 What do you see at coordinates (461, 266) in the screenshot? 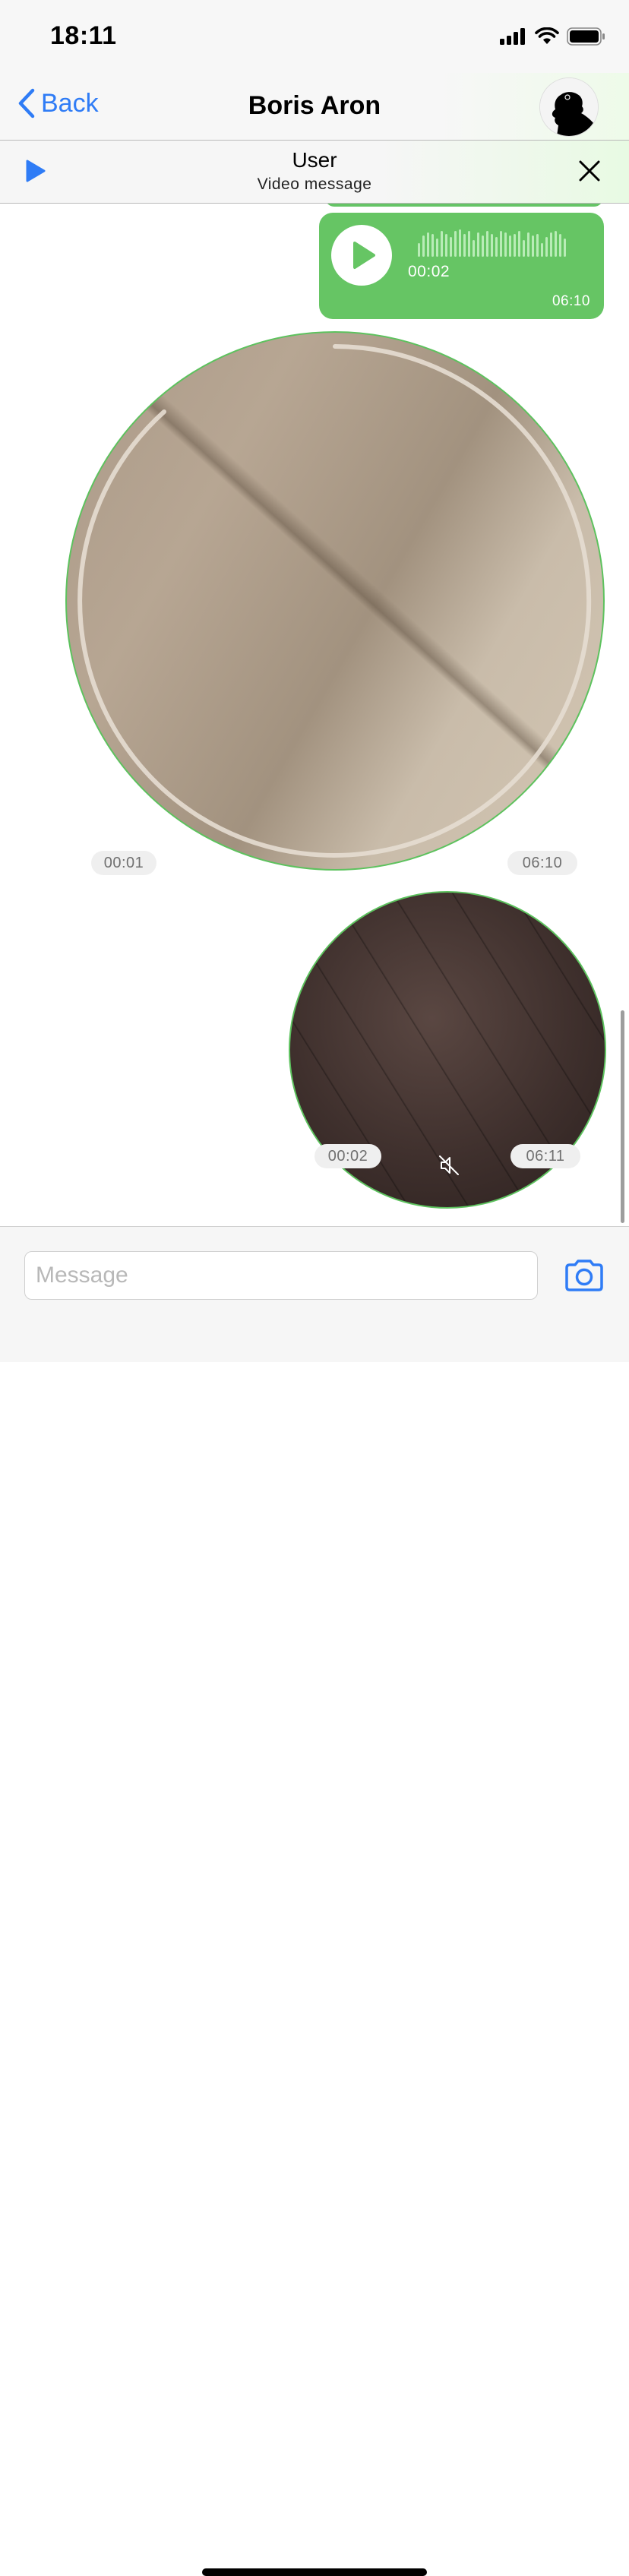
I see `voice-message-bubble: 00:02 06:10` at bounding box center [461, 266].